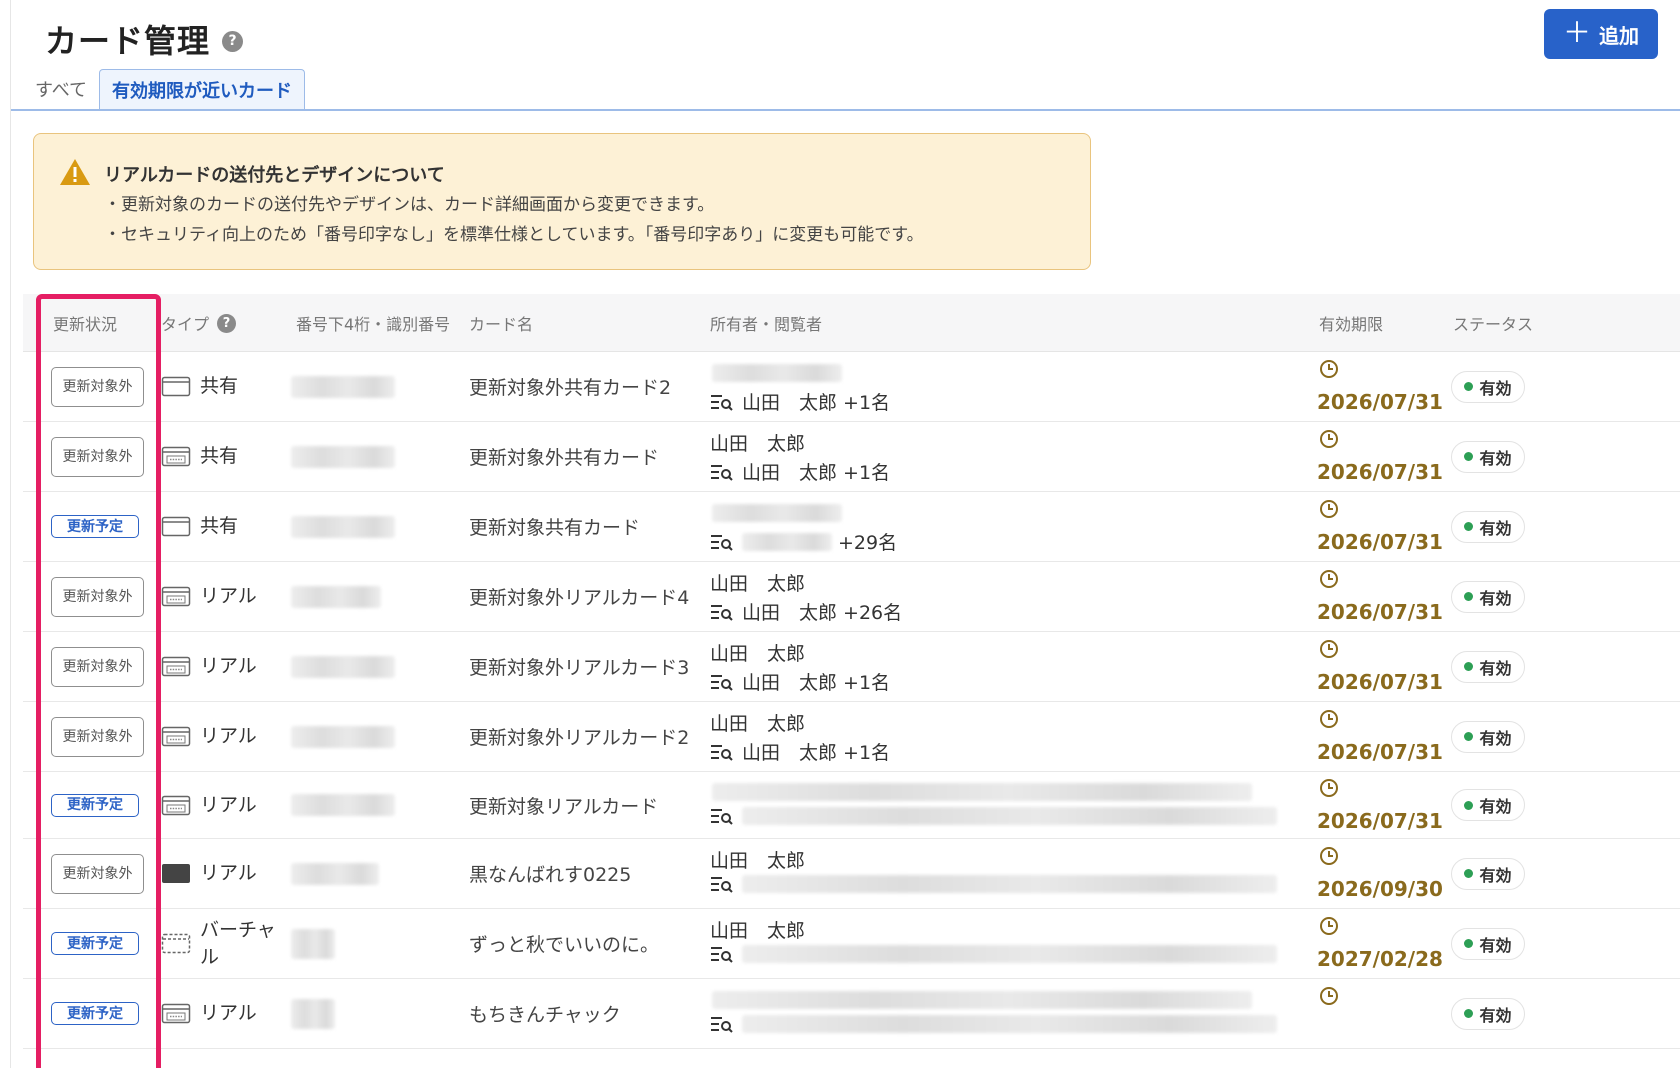 The height and width of the screenshot is (1068, 1680). What do you see at coordinates (579, 736) in the screenshot?
I see `card-name-link: 更新対象外リアルカード2` at bounding box center [579, 736].